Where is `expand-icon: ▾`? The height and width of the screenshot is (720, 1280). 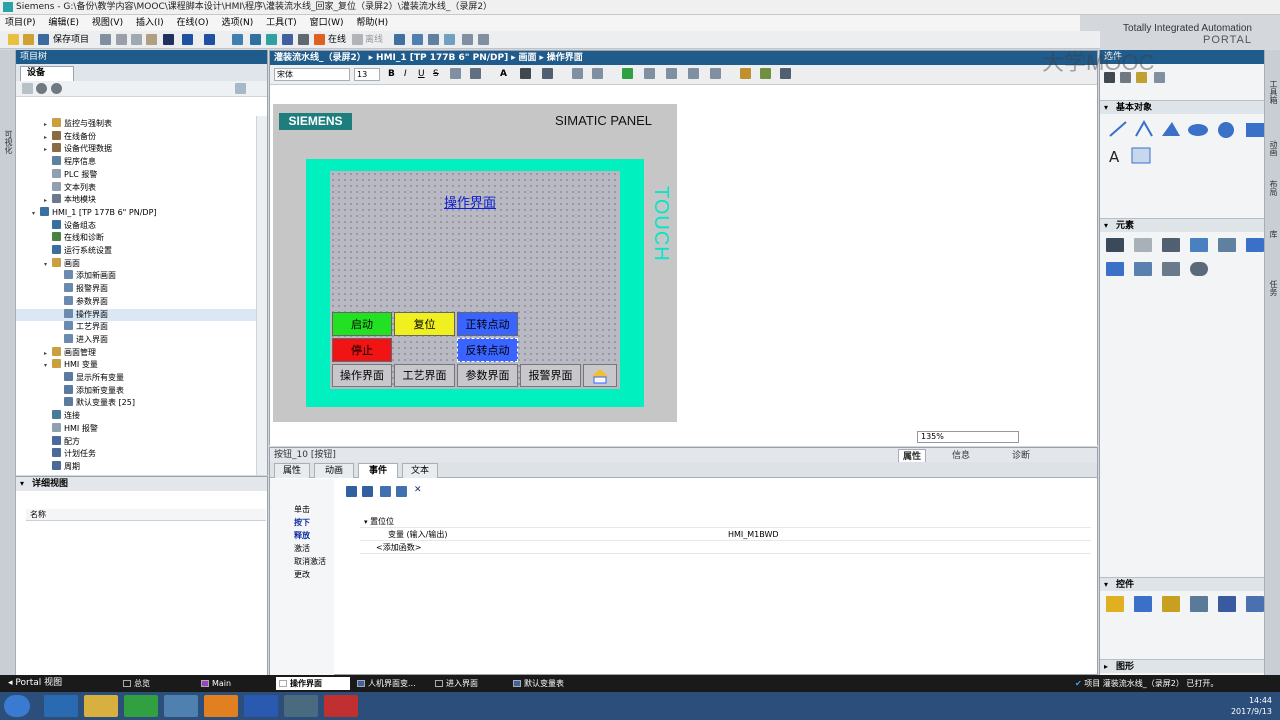
expand-icon: ▾ is located at coordinates (366, 522).